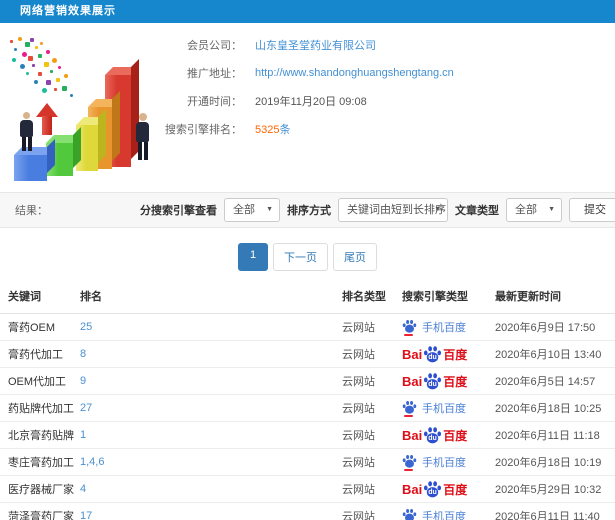 The width and height of the screenshot is (615, 520). Describe the element at coordinates (211, 435) in the screenshot. I see `rank-cell: 1` at that location.